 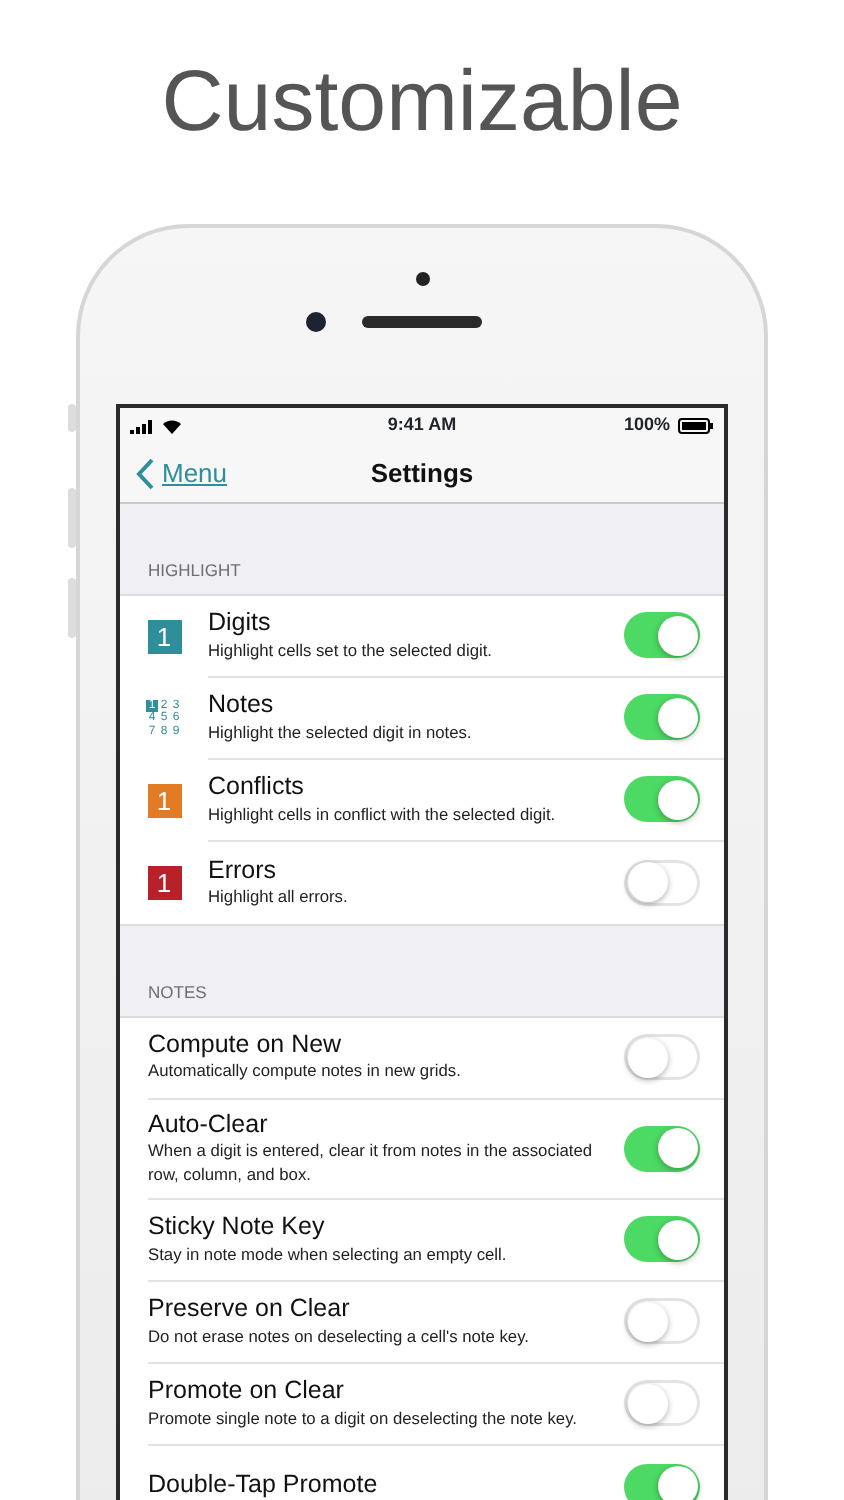 I want to click on setting-description: When a digit is entered, clear it from notes in the associated row, column, and box., so click(x=371, y=1164).